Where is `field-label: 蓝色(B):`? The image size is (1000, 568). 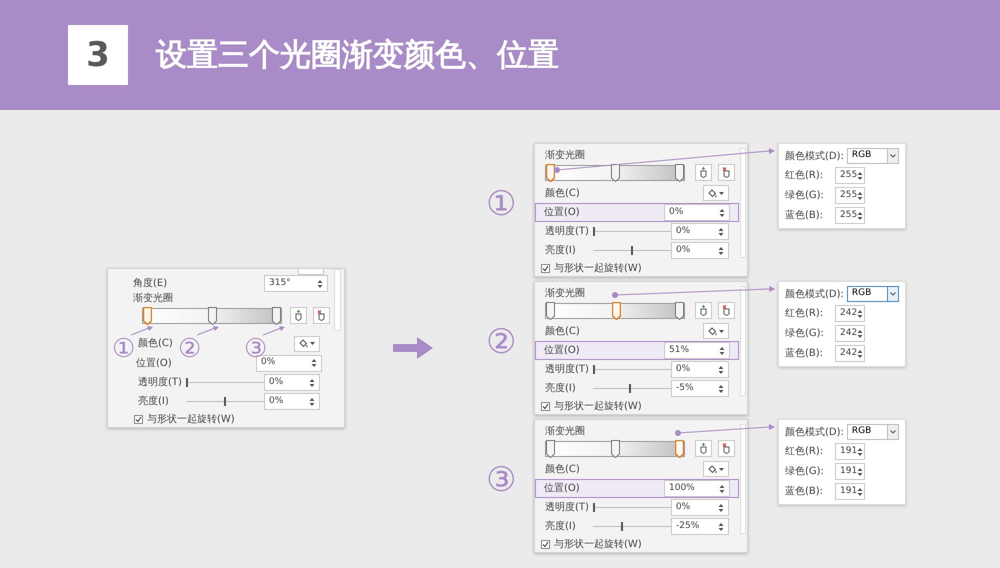 field-label: 蓝色(B): is located at coordinates (804, 215).